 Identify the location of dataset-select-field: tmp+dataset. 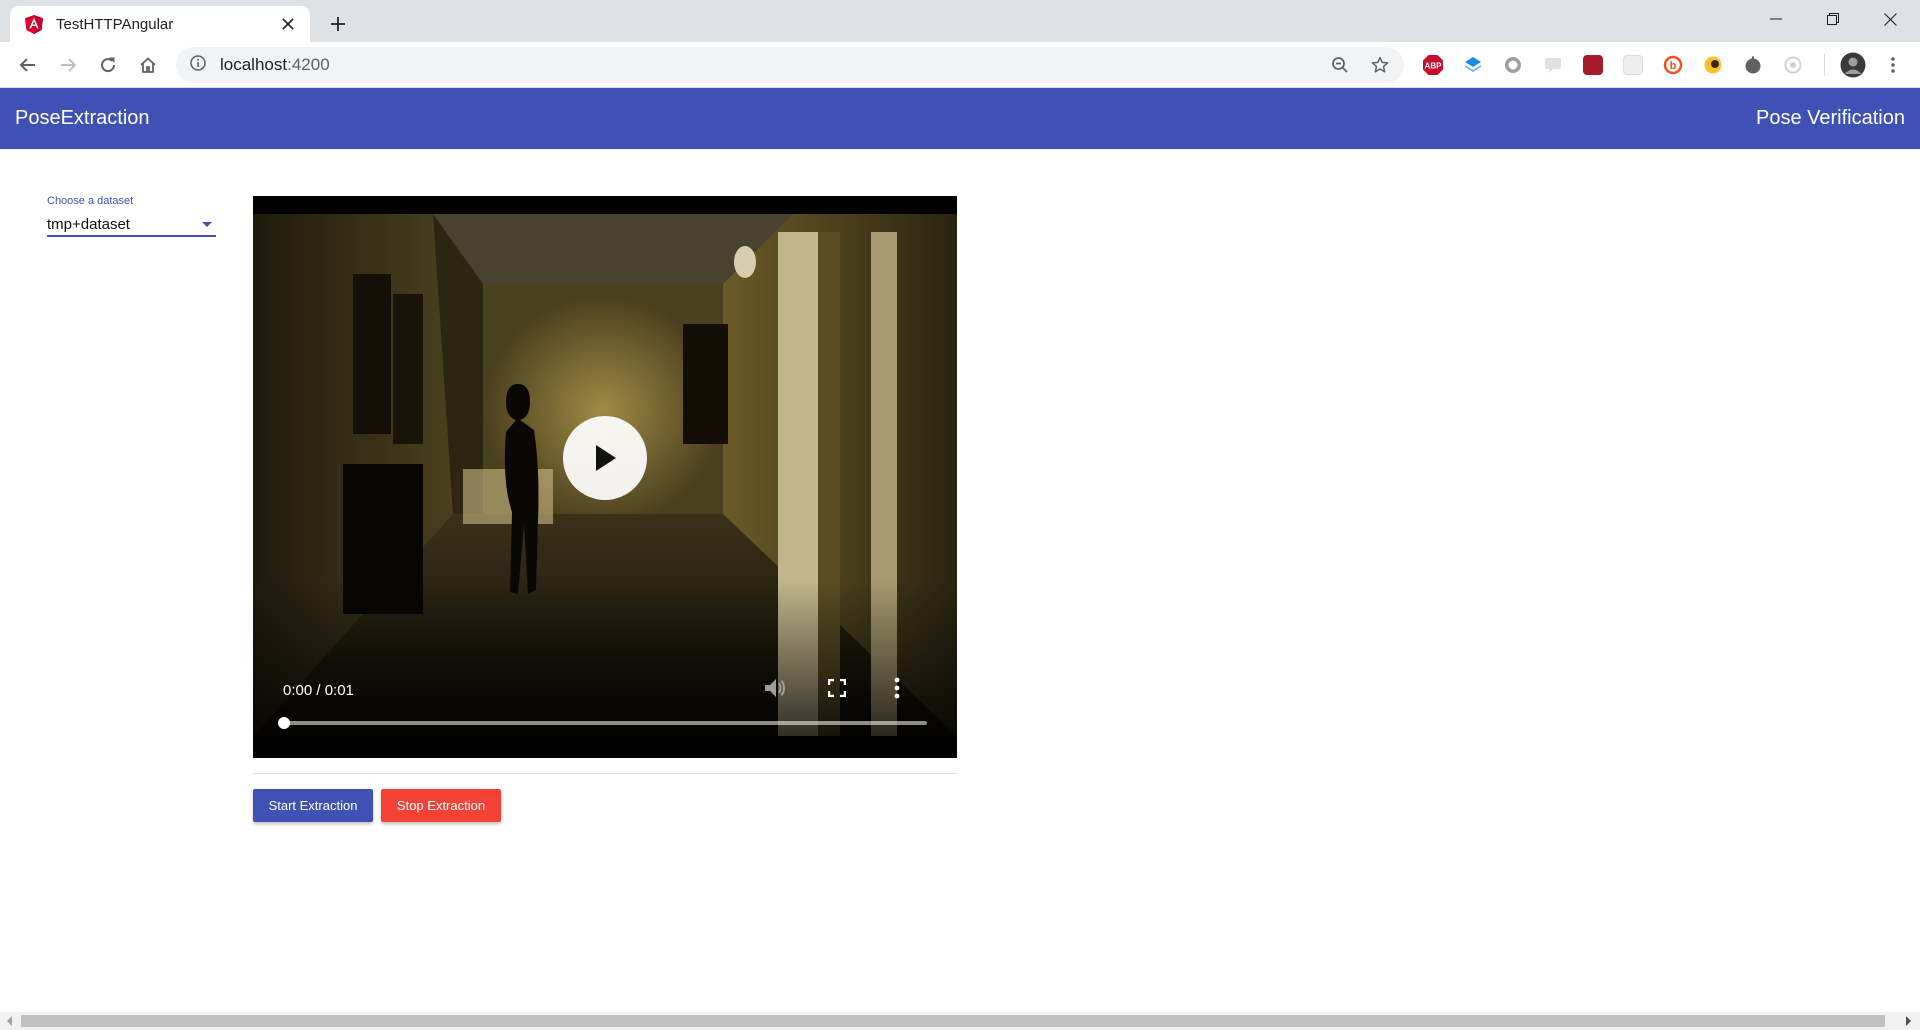
(131, 225).